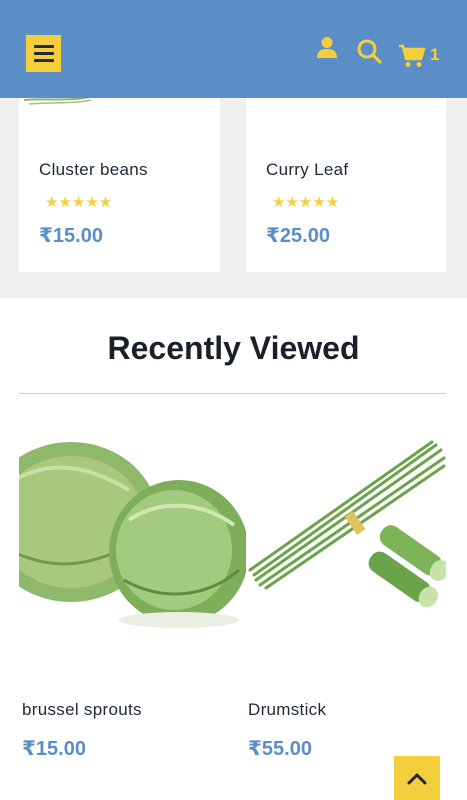 This screenshot has height=800, width=467. What do you see at coordinates (327, 47) in the screenshot?
I see `user-icon` at bounding box center [327, 47].